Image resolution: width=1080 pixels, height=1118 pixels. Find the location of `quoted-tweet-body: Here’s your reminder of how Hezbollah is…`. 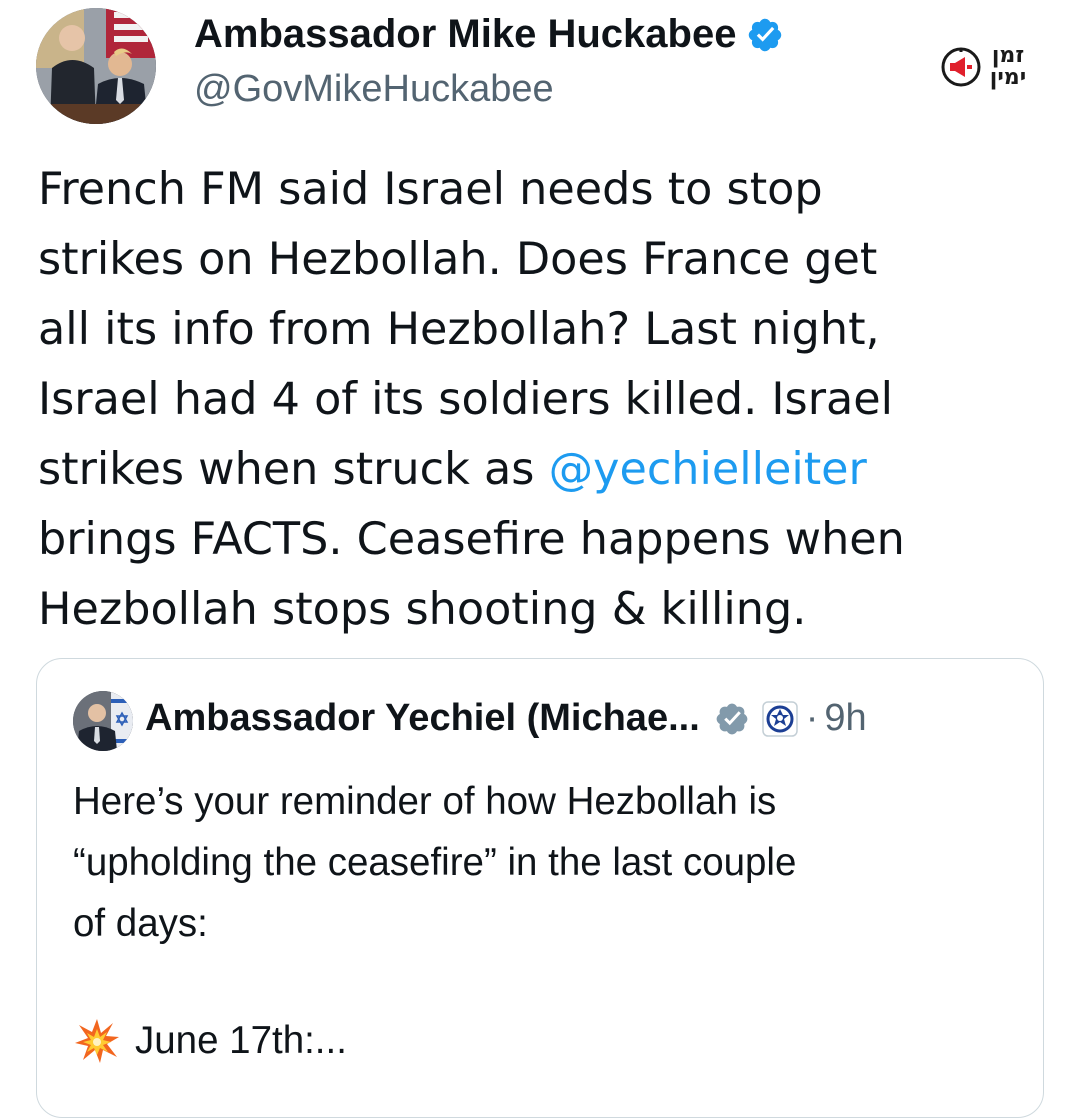

quoted-tweet-body: Here’s your reminder of how Hezbollah is… is located at coordinates (548, 862).